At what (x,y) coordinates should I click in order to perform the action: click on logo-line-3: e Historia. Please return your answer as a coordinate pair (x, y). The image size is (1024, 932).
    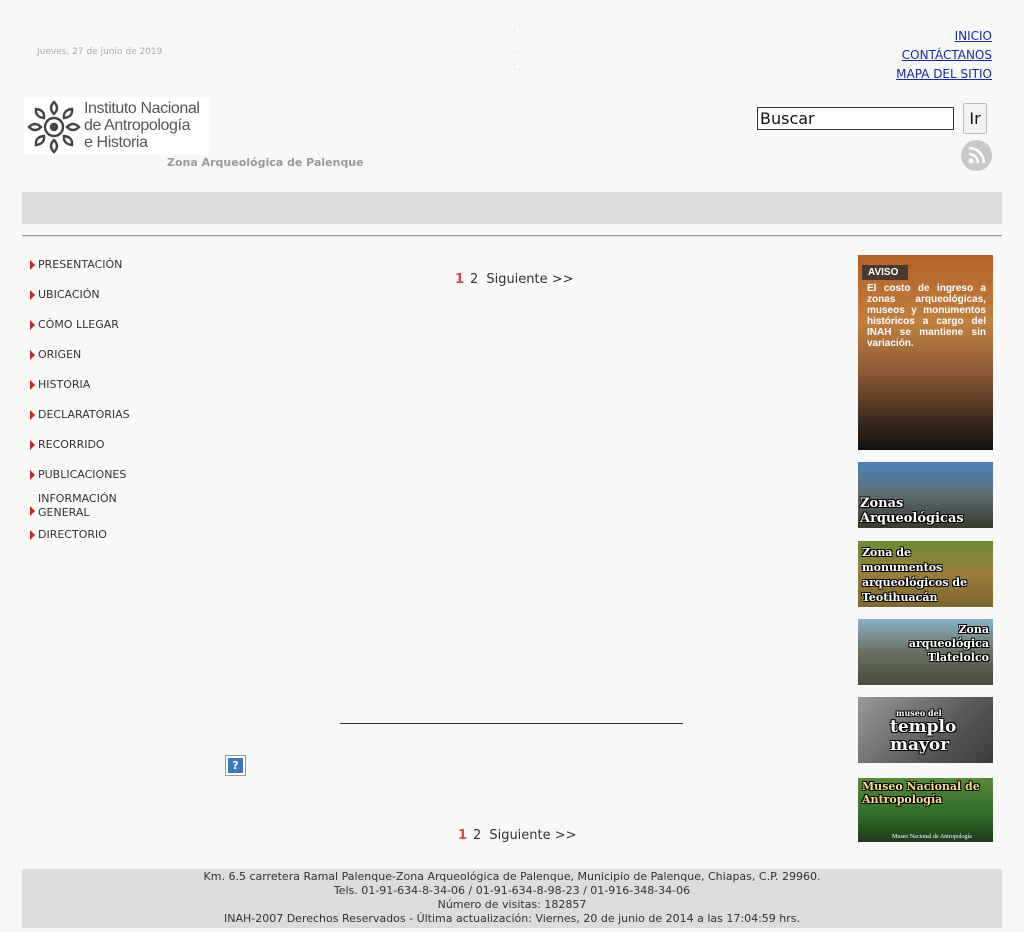
    Looking at the image, I should click on (116, 142).